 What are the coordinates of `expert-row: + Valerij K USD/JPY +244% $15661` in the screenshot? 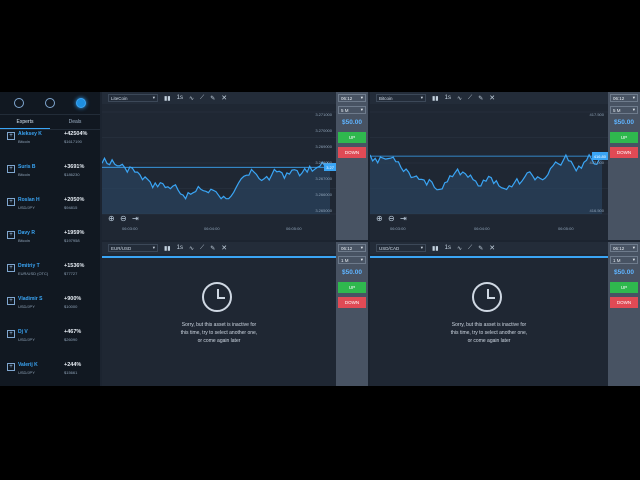 It's located at (50, 373).